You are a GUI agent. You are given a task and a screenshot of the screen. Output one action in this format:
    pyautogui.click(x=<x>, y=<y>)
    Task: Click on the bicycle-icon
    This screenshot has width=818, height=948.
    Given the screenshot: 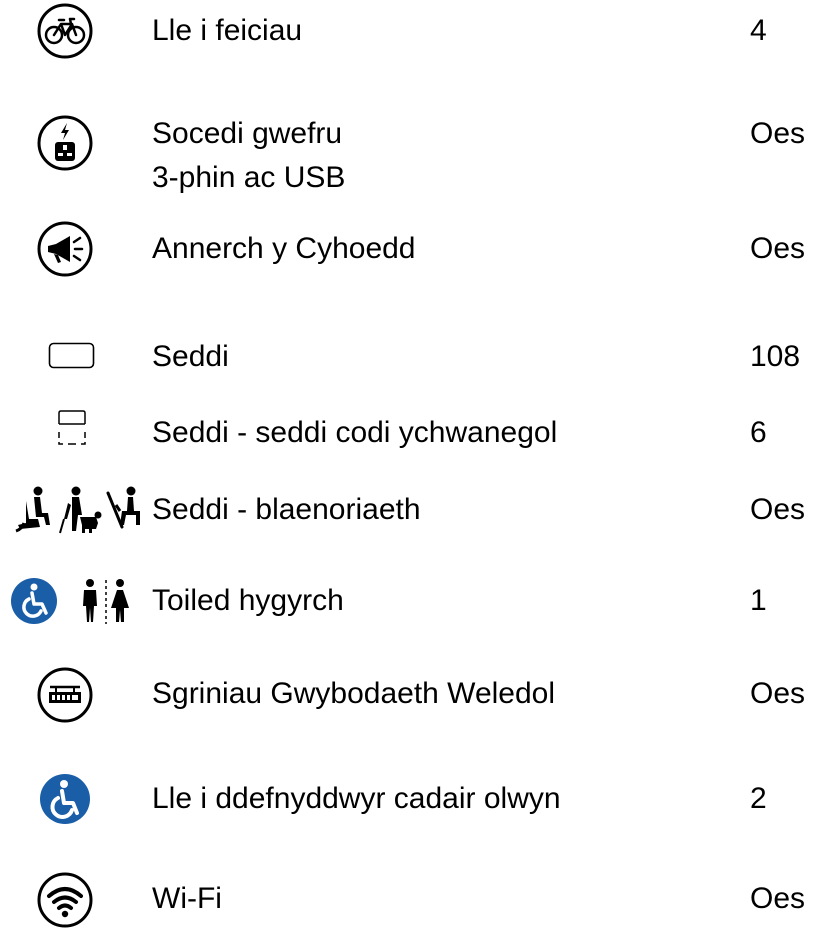 What is the action you would take?
    pyautogui.click(x=65, y=31)
    